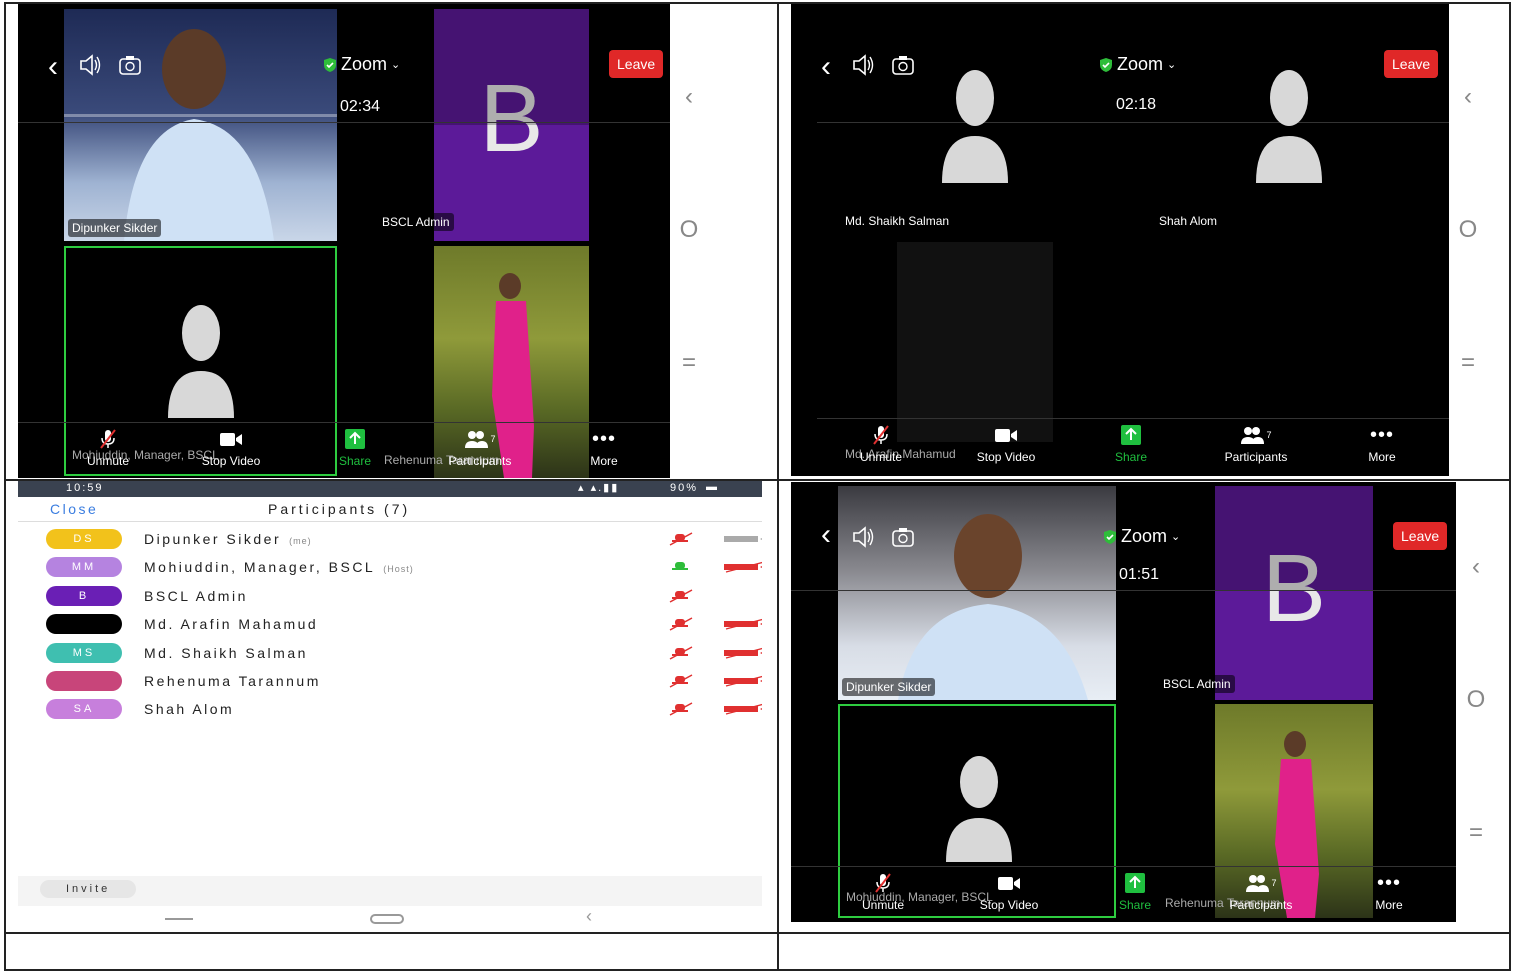  Describe the element at coordinates (1139, 574) in the screenshot. I see `meeting-timer: 01:51` at that location.